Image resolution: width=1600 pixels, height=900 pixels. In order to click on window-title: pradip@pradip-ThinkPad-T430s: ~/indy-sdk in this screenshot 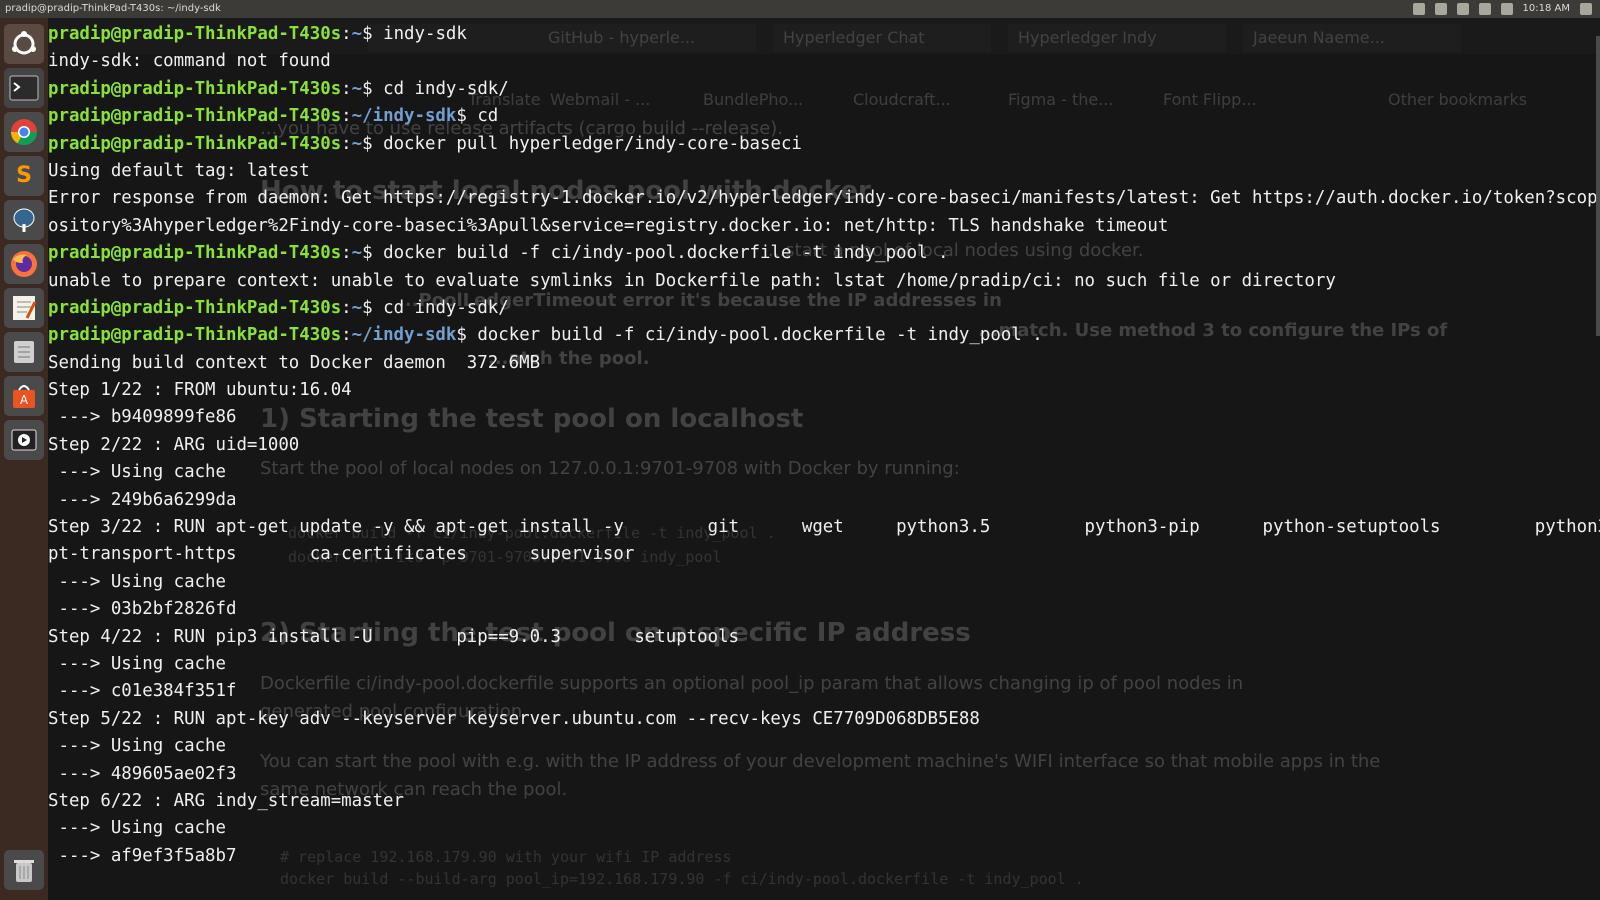, I will do `click(113, 8)`.